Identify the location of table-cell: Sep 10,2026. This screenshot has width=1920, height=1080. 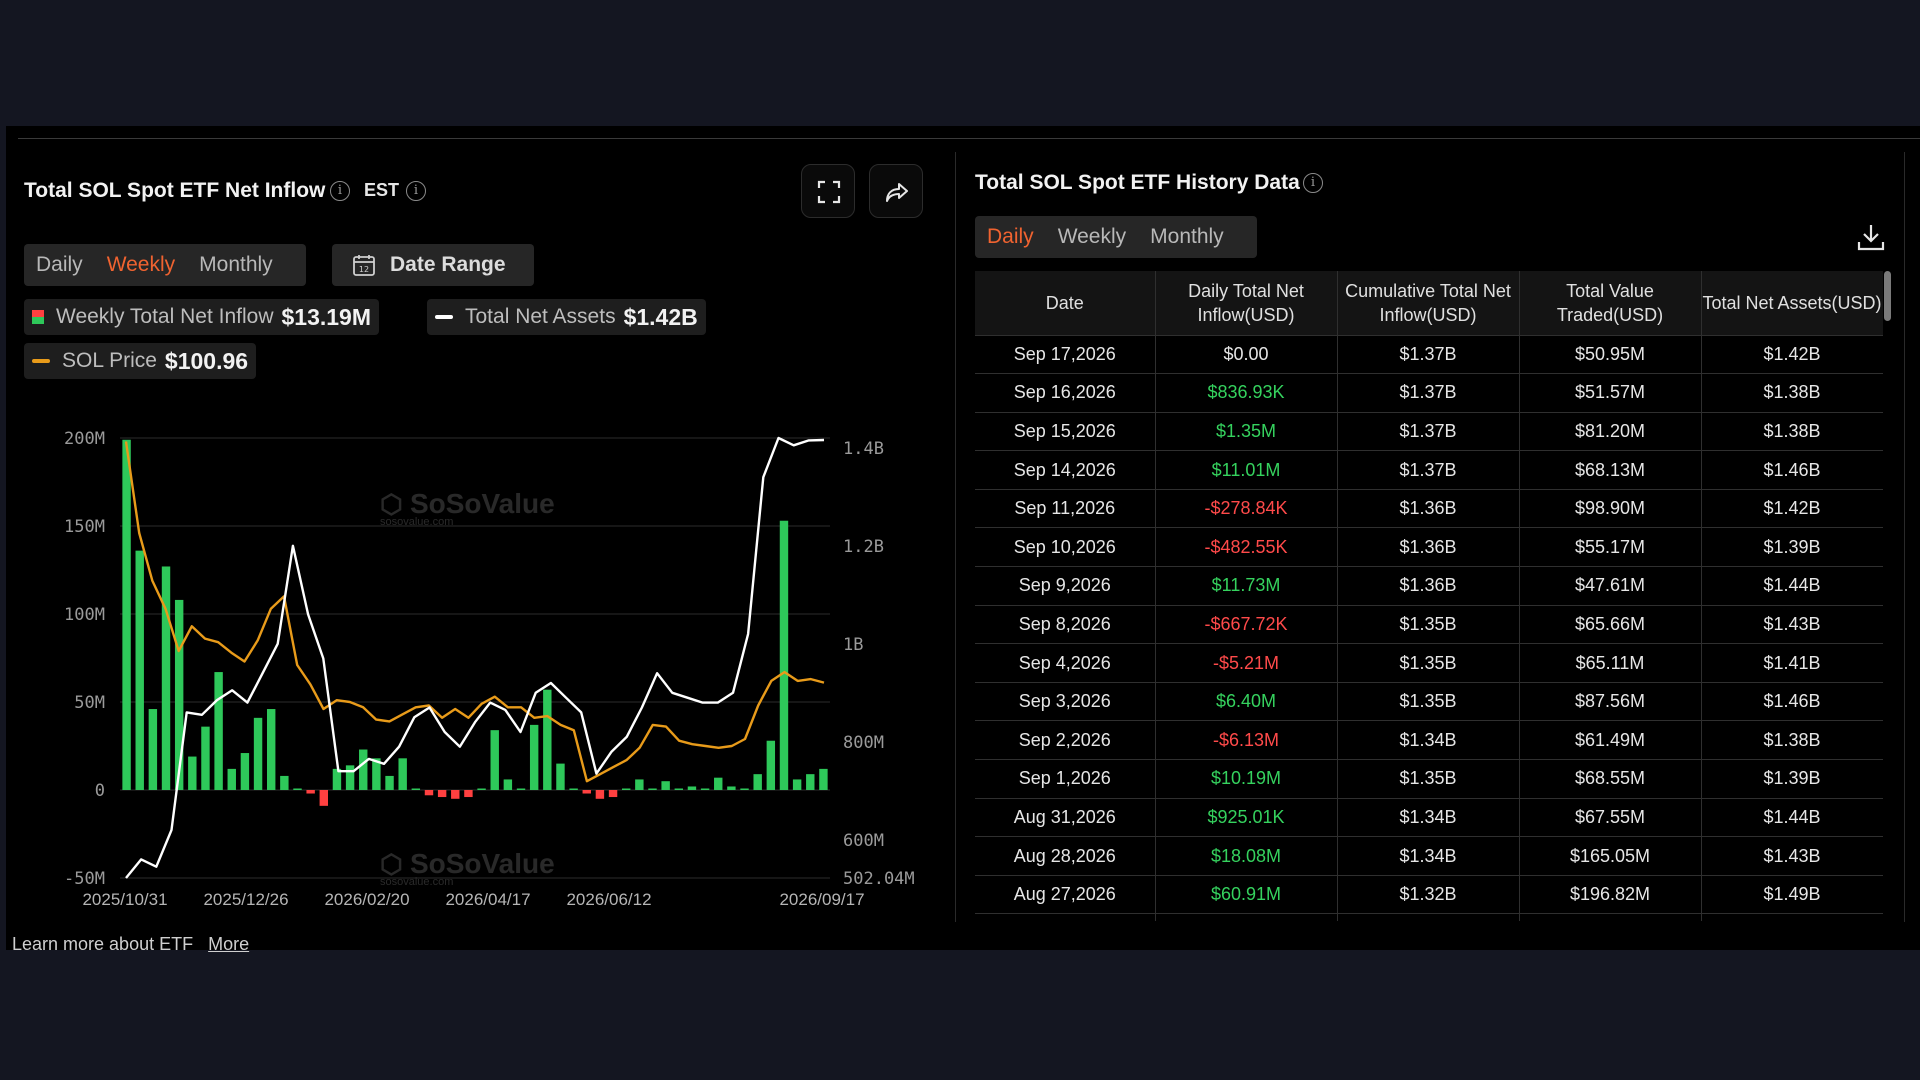
(1065, 547).